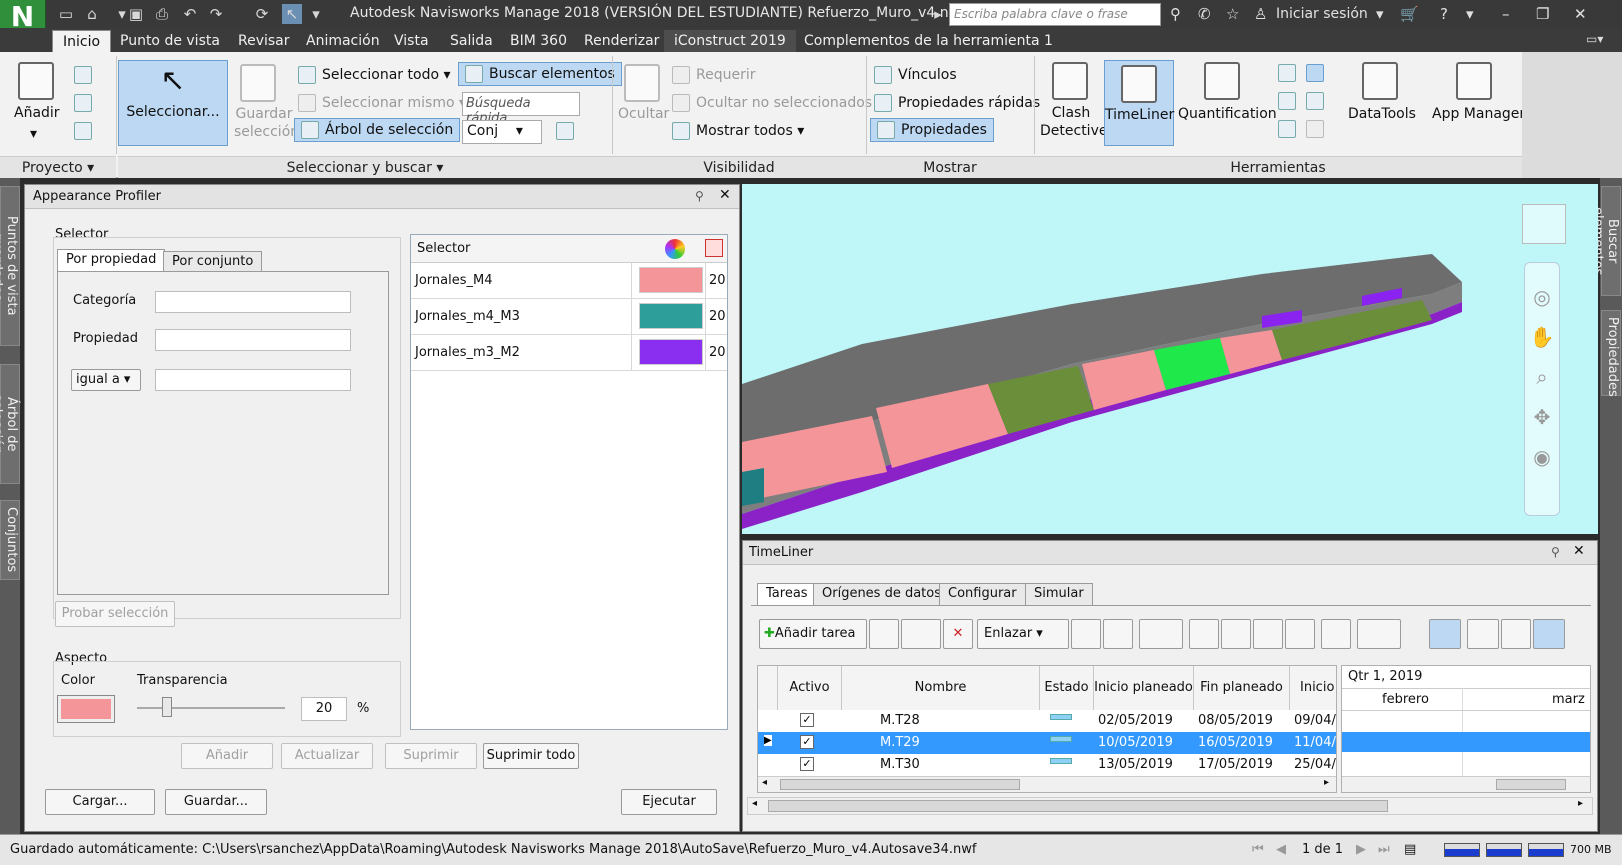 This screenshot has height=865, width=1622. I want to click on tab-iconstruct: iConstruct 2019, so click(730, 41).